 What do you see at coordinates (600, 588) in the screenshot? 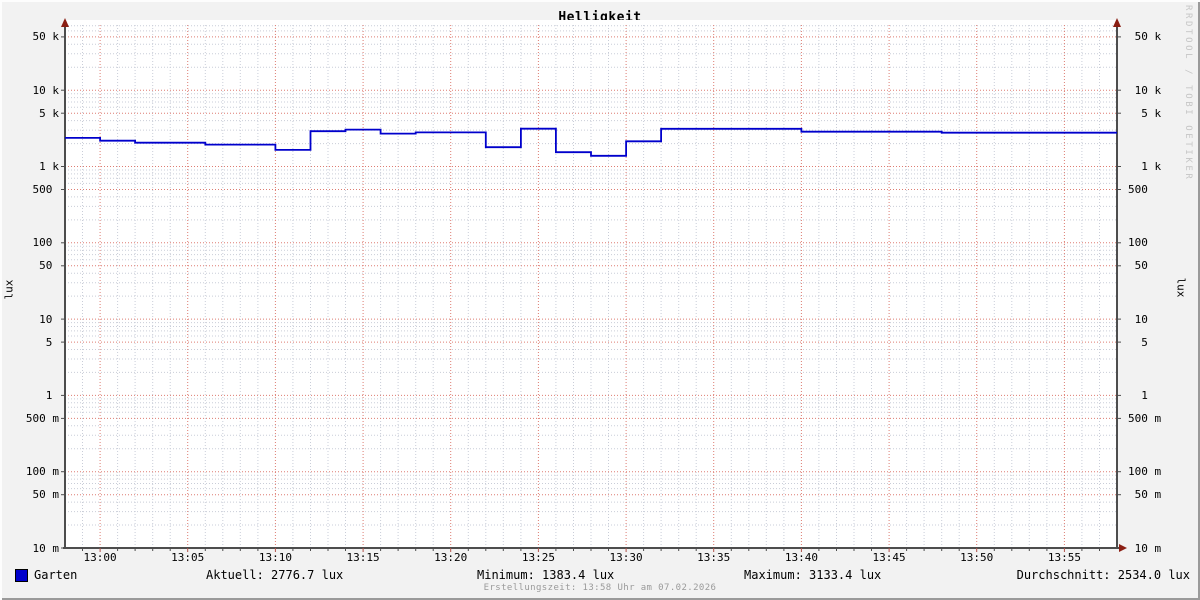
I see `creation-timestamp: Erstellungszeit: 13:58 Uhr am 07.02.2026` at bounding box center [600, 588].